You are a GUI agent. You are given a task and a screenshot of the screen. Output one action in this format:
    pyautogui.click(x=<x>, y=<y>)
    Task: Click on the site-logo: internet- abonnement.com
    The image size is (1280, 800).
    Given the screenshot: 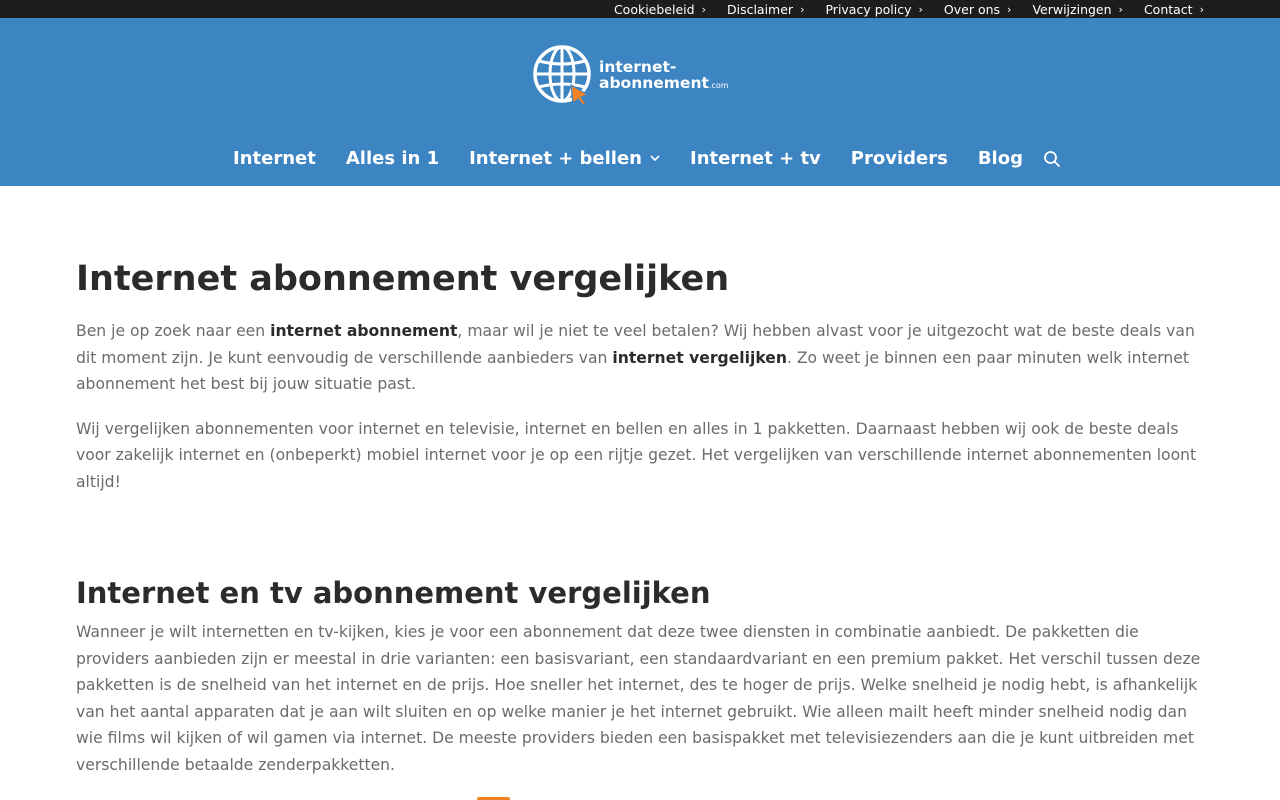 What is the action you would take?
    pyautogui.click(x=631, y=75)
    